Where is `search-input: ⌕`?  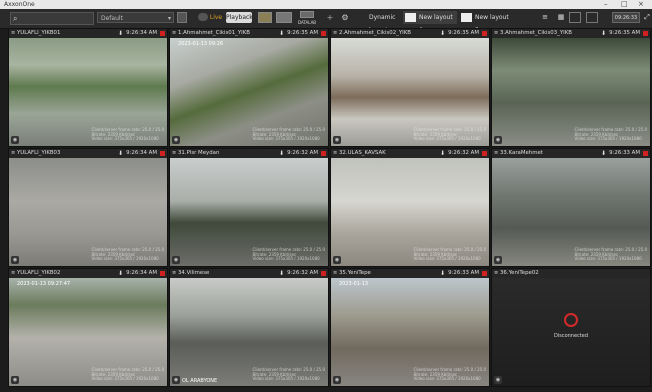 search-input: ⌕ is located at coordinates (52, 18).